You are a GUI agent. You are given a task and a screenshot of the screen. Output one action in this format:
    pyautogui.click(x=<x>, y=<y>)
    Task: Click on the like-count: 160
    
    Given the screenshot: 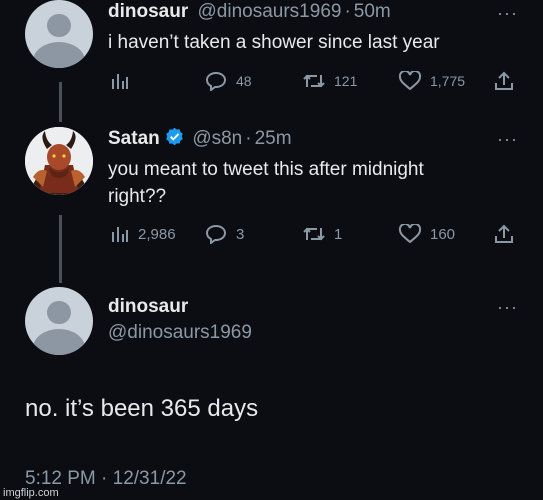 What is the action you would take?
    pyautogui.click(x=443, y=234)
    